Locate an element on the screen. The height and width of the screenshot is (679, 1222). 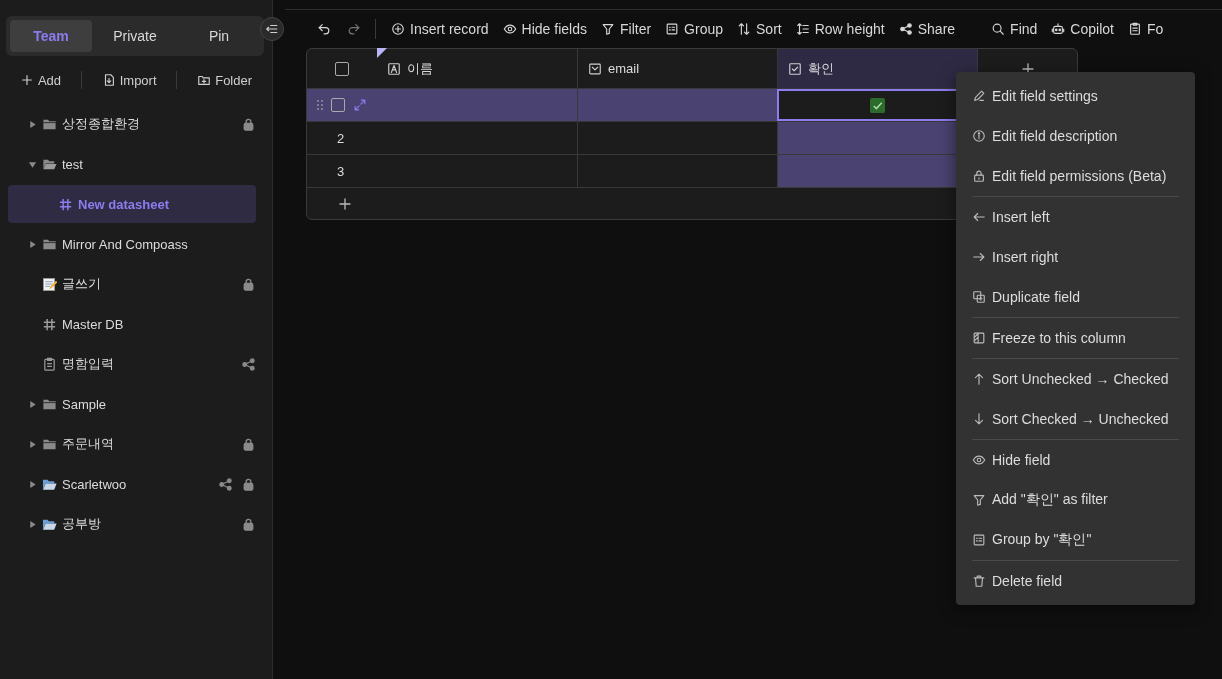
menu-item: Add "확인" as filter is located at coordinates (1075, 500).